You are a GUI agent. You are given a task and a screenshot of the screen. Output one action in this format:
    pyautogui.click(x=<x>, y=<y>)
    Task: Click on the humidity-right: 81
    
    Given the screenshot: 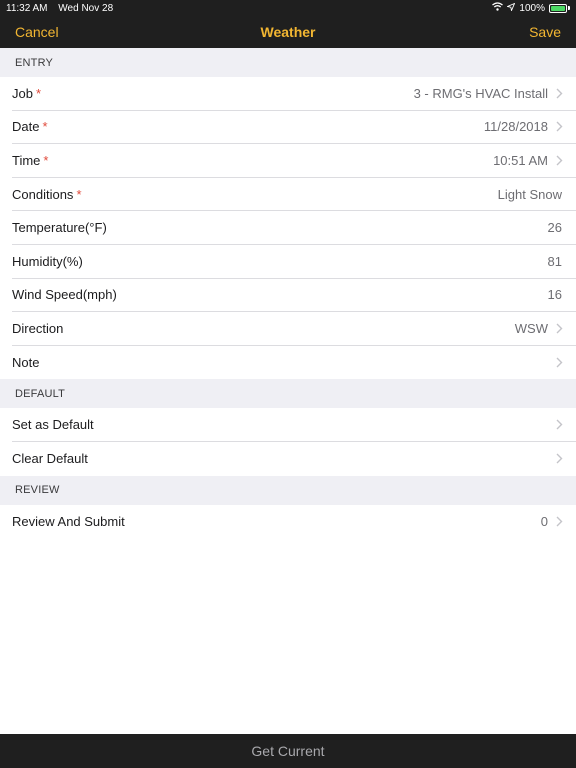 What is the action you would take?
    pyautogui.click(x=556, y=261)
    